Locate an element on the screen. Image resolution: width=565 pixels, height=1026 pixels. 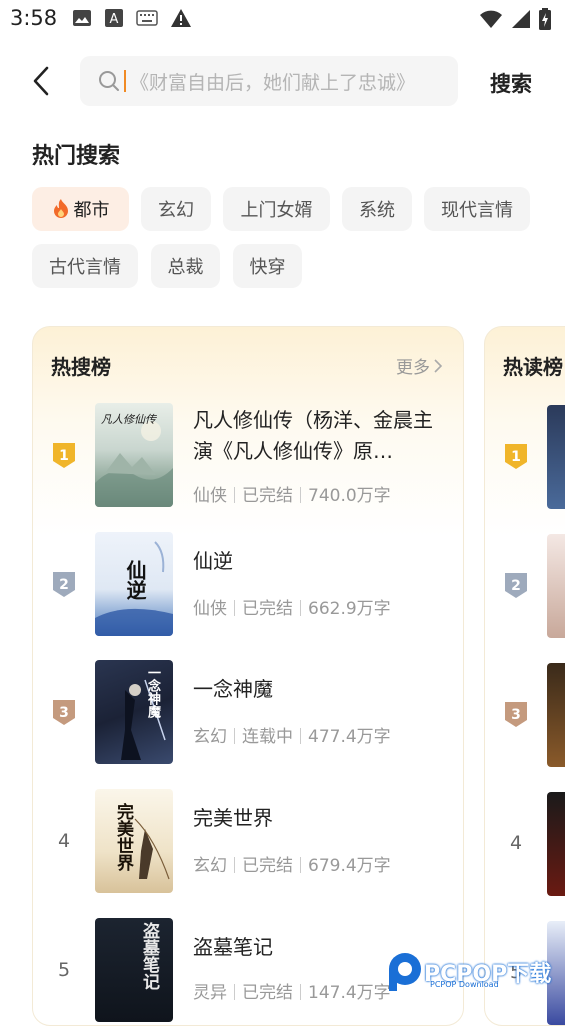
book-meta: 玄幻 连载中 477.4万字 is located at coordinates (292, 734).